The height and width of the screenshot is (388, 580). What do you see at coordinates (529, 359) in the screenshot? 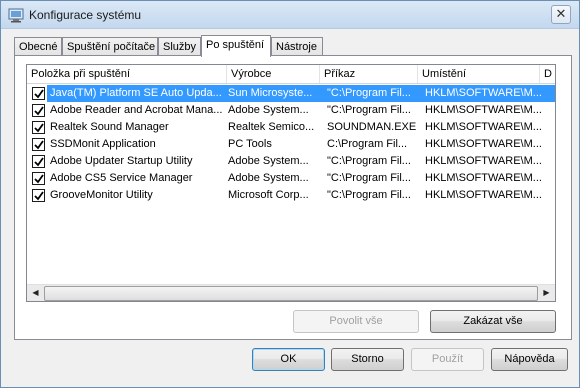
I see `help-button: Nápověda` at bounding box center [529, 359].